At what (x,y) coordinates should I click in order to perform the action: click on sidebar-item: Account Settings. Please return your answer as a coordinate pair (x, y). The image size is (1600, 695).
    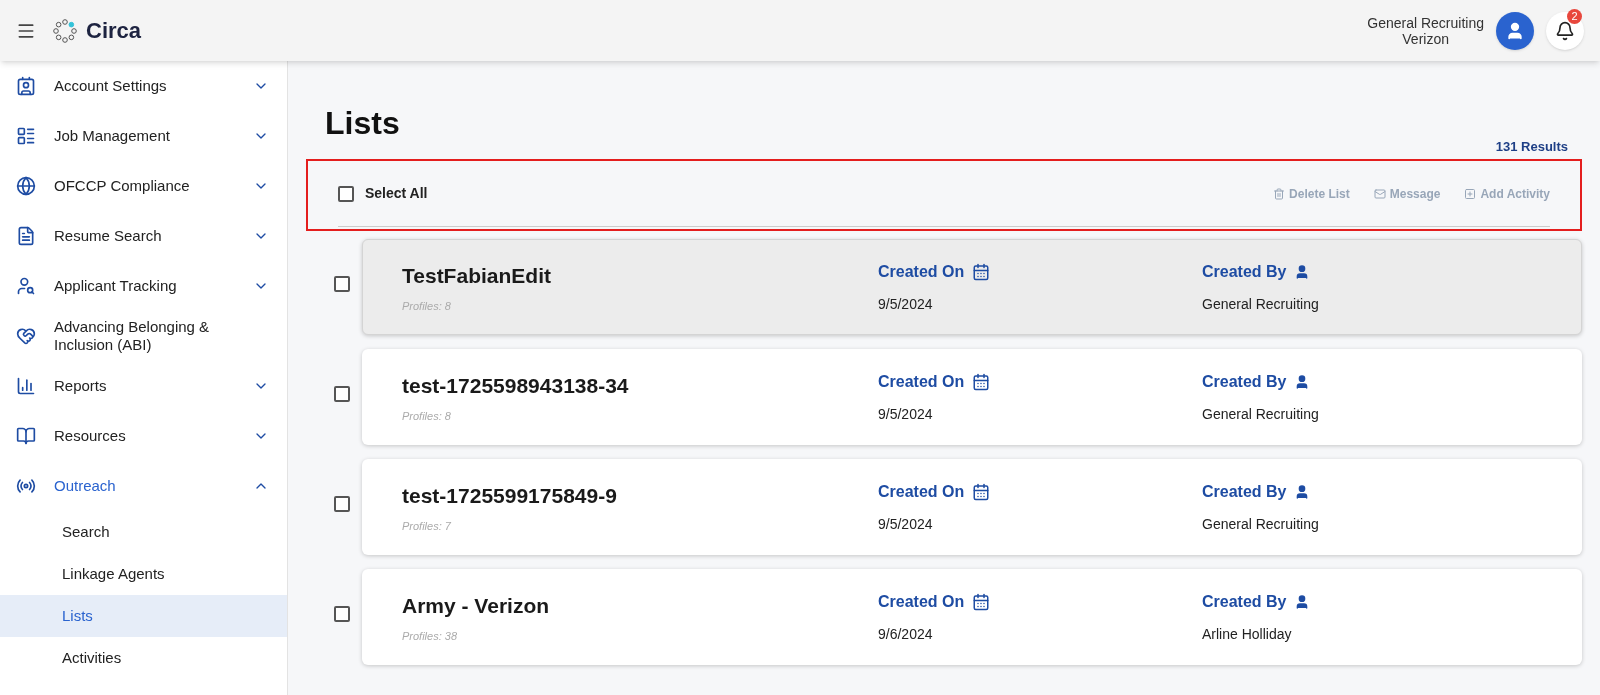
    Looking at the image, I should click on (143, 86).